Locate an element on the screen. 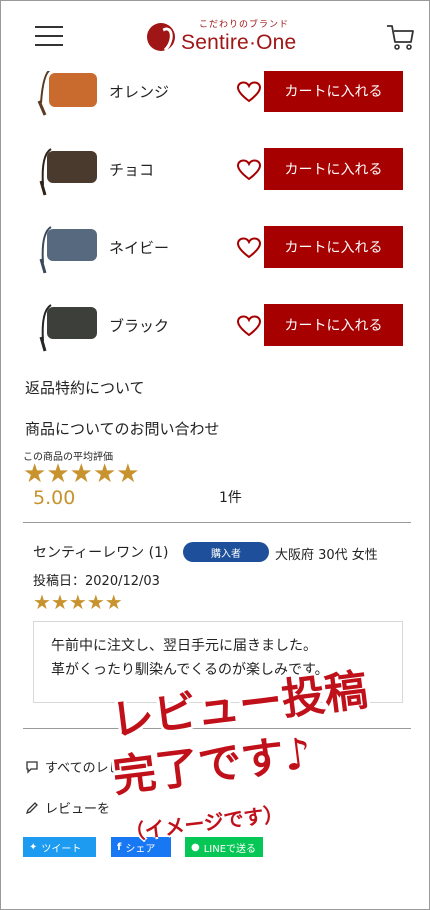 The width and height of the screenshot is (430, 910). pencil-icon is located at coordinates (31, 807).